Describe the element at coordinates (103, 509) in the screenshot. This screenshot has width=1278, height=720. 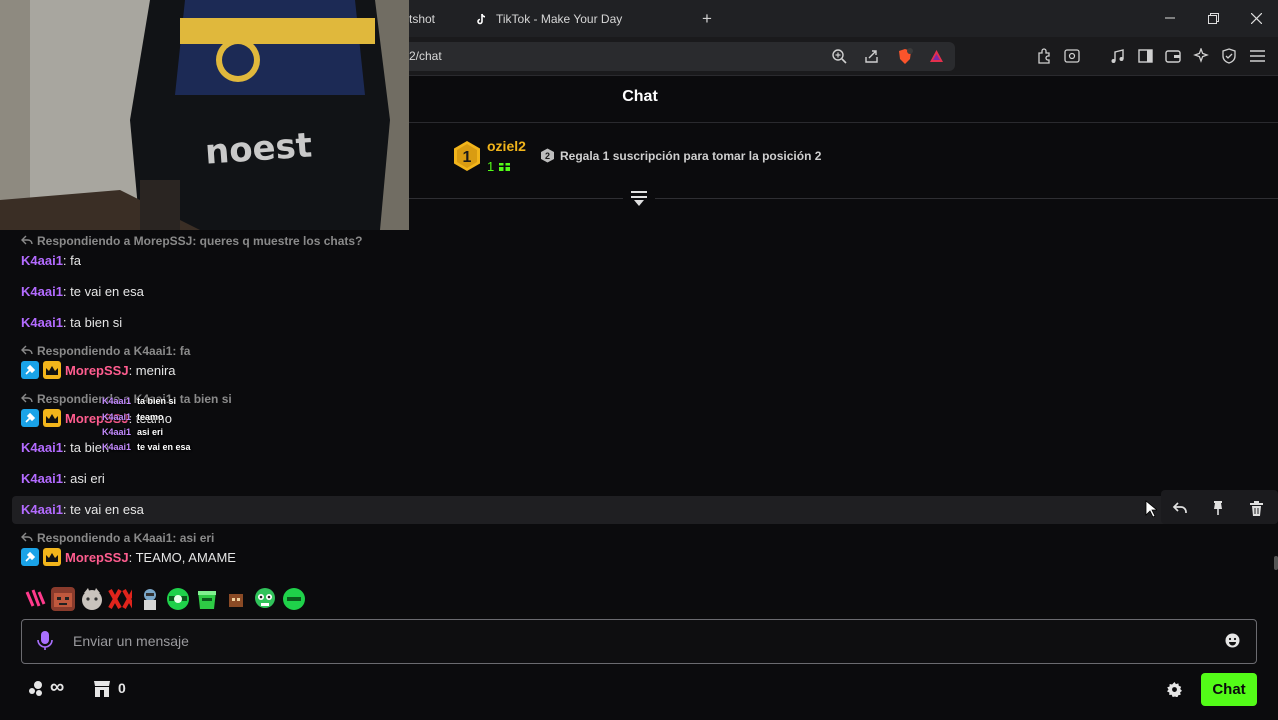
I see `chat-text: : te vai en esa` at that location.